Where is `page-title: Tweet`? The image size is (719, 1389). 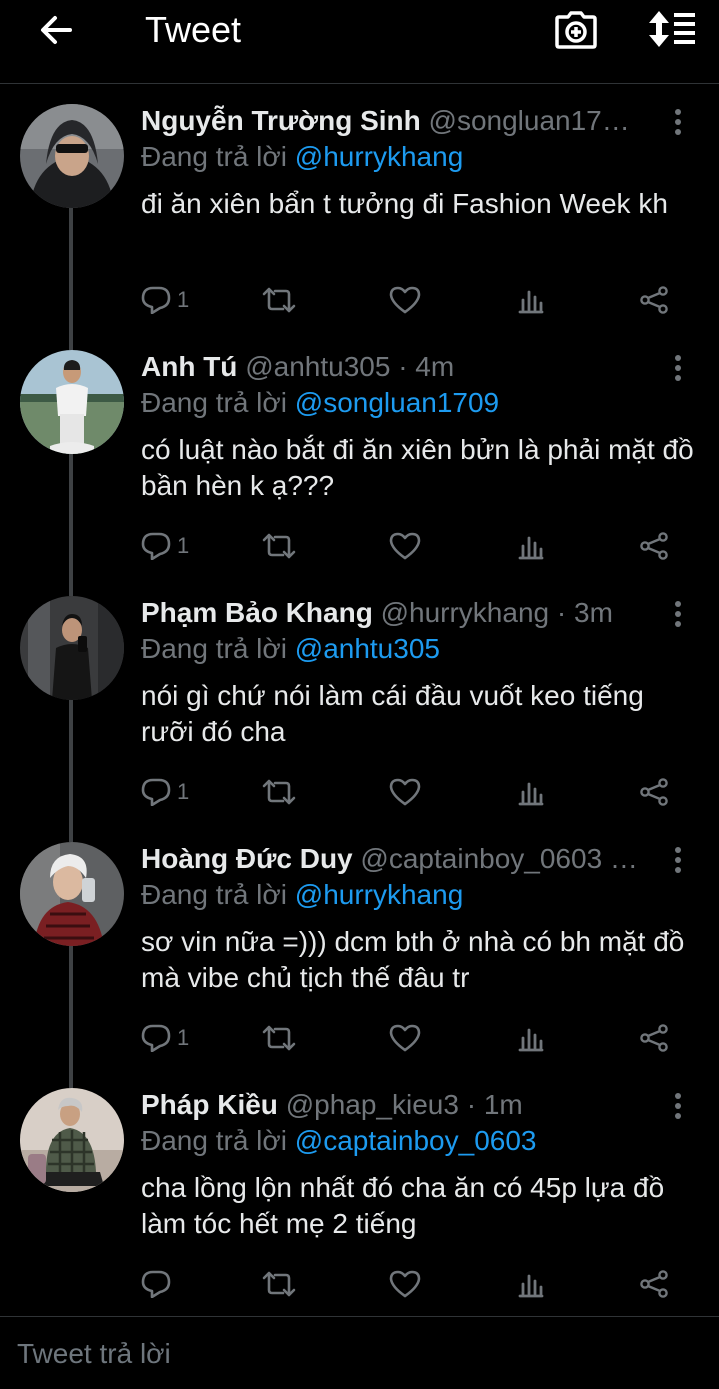 page-title: Tweet is located at coordinates (193, 29).